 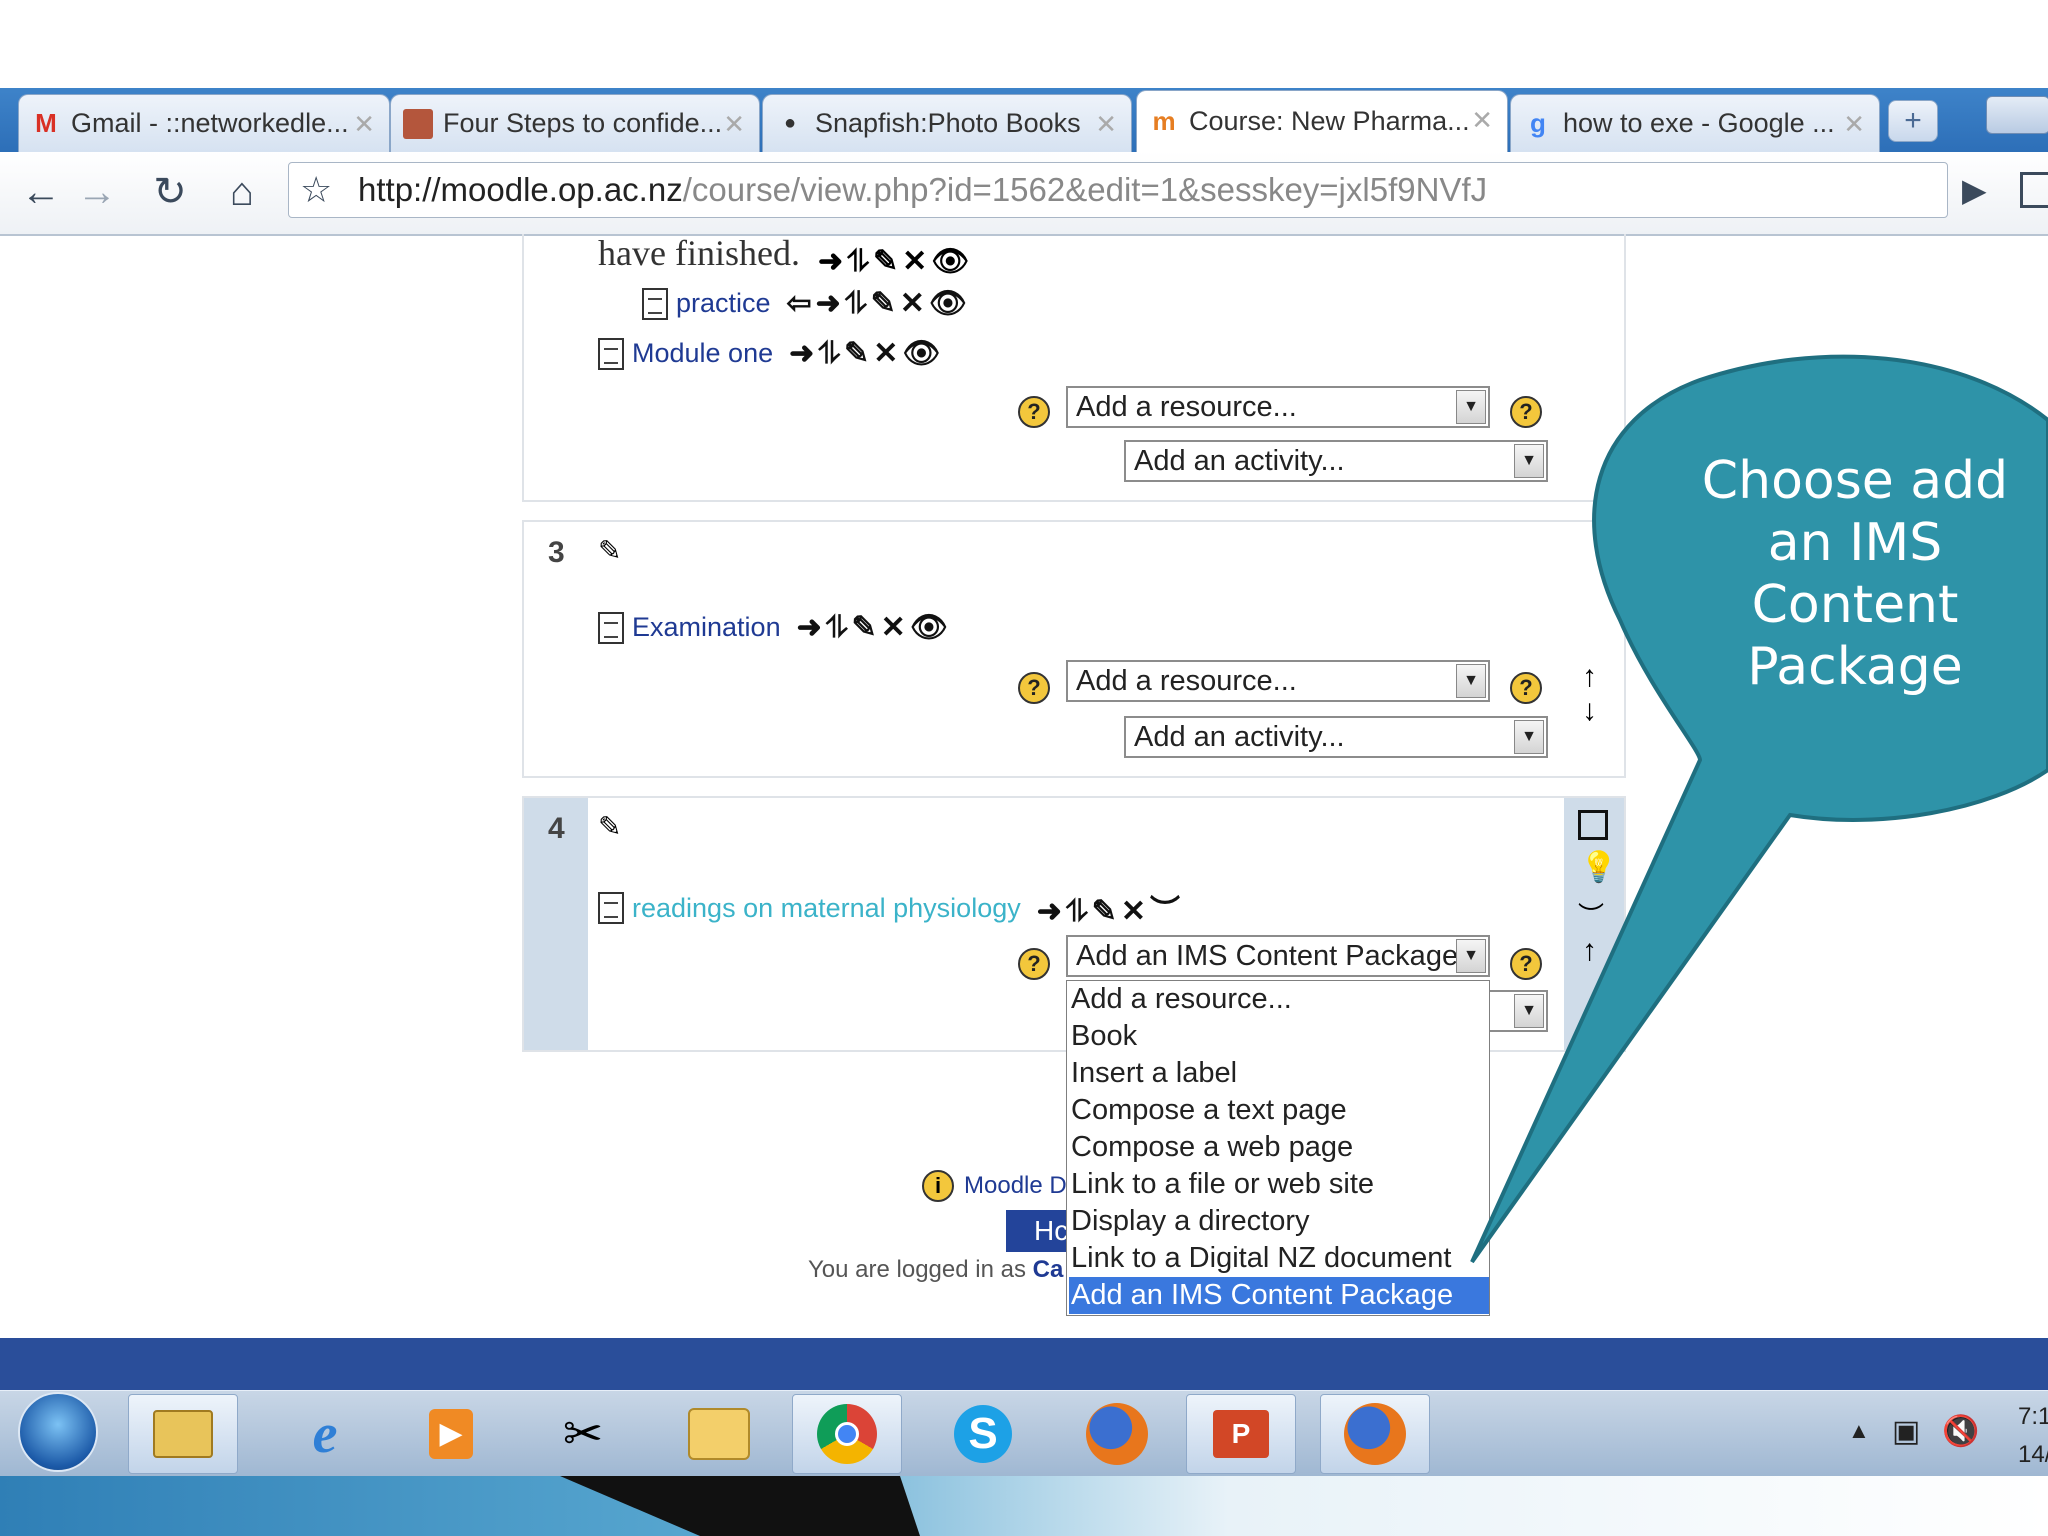 What do you see at coordinates (1855, 667) in the screenshot?
I see `callout-line: Package` at bounding box center [1855, 667].